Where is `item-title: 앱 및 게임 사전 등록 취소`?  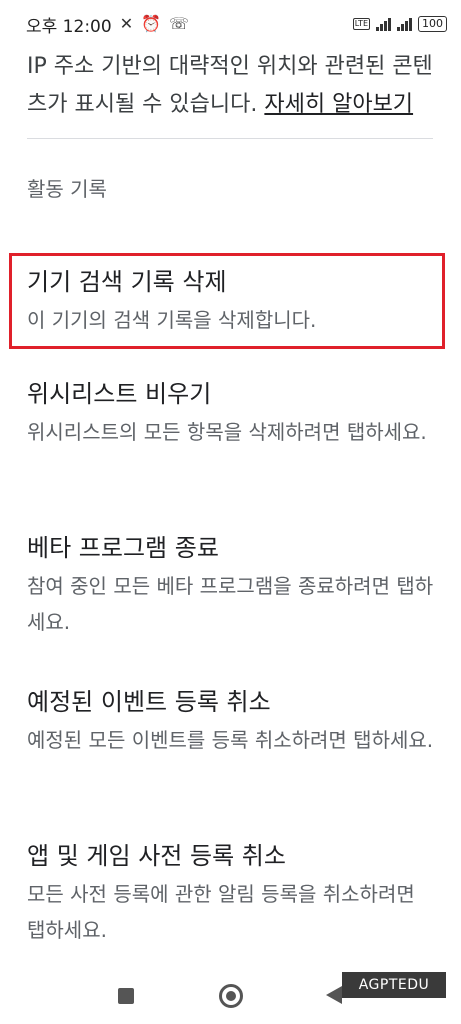
item-title: 앱 및 게임 사전 등록 취소 is located at coordinates (156, 856).